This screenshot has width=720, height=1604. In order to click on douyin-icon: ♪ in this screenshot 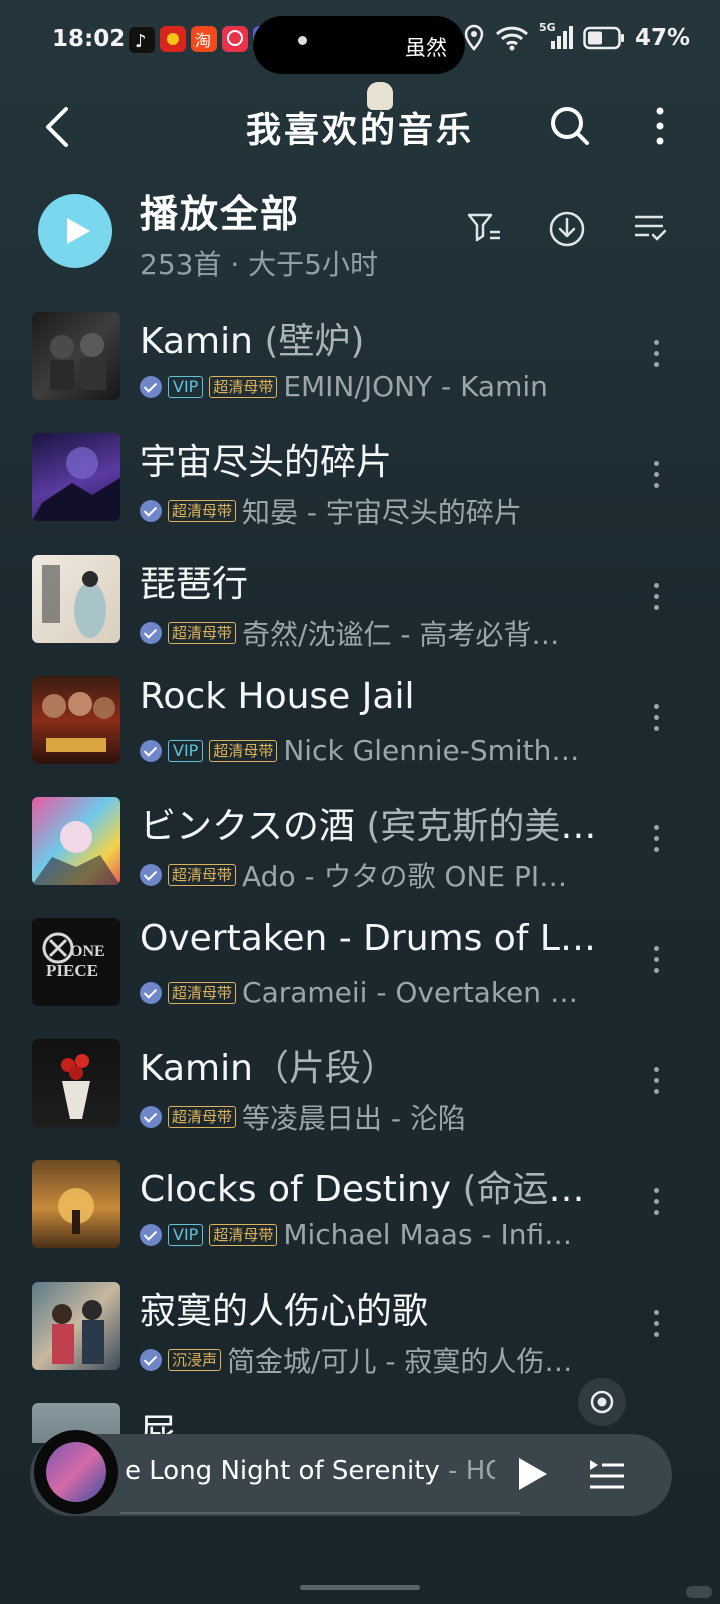, I will do `click(142, 40)`.